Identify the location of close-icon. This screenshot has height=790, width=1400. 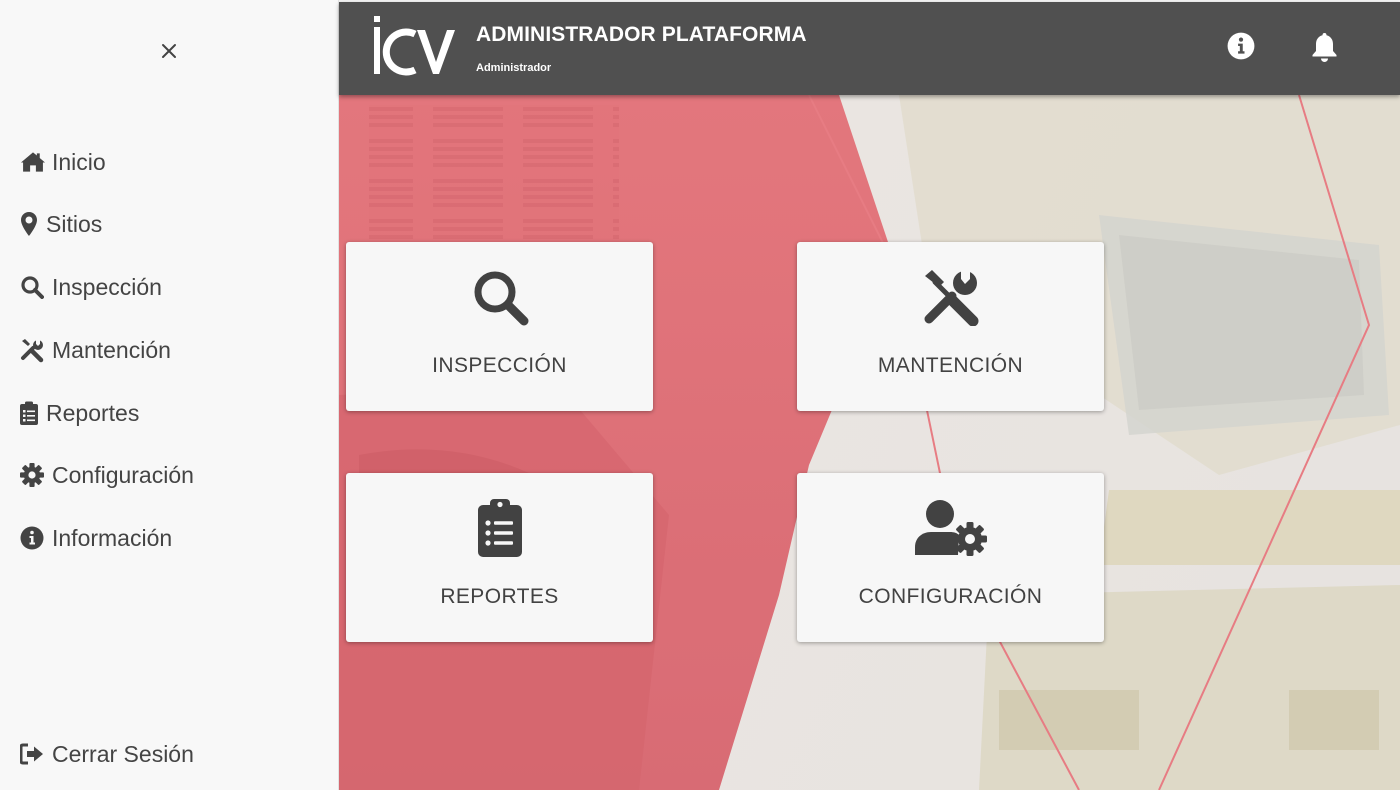
(169, 51).